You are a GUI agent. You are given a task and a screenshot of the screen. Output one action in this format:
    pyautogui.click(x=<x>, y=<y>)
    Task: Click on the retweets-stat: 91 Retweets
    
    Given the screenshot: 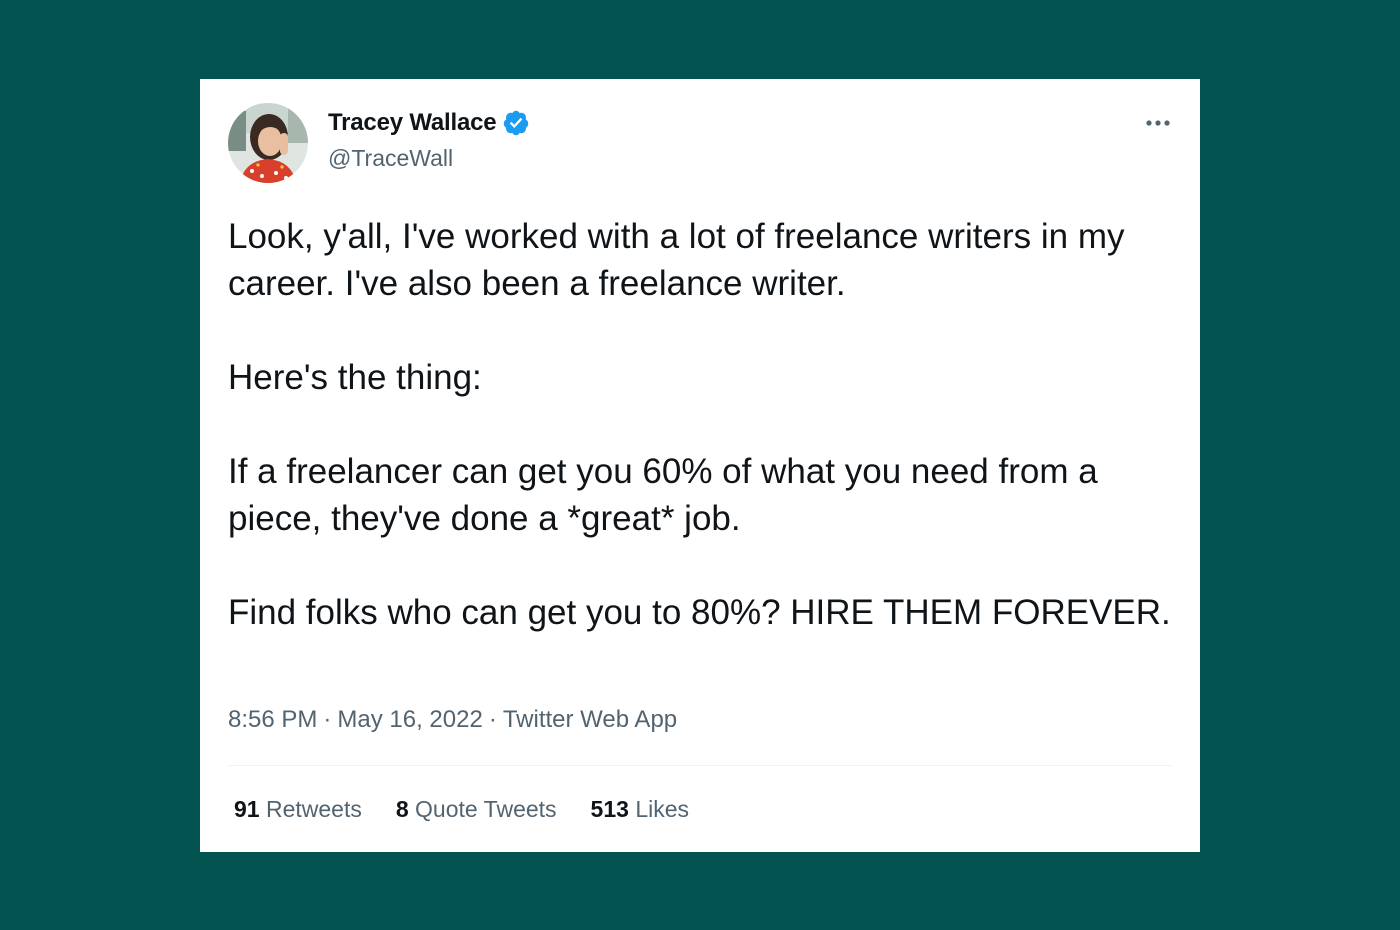 What is the action you would take?
    pyautogui.click(x=298, y=809)
    